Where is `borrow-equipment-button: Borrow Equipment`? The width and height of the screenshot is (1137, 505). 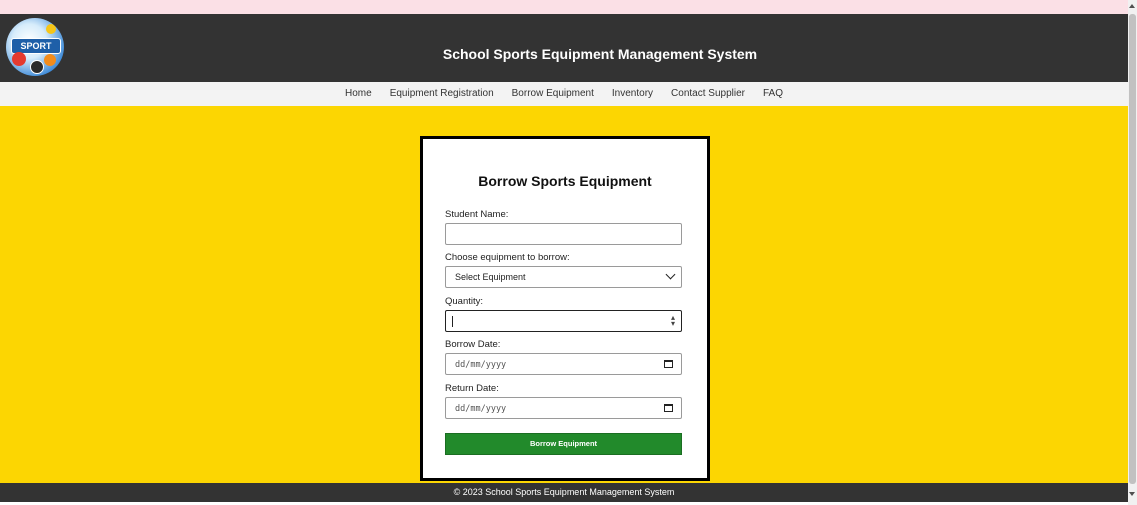
borrow-equipment-button: Borrow Equipment is located at coordinates (563, 444).